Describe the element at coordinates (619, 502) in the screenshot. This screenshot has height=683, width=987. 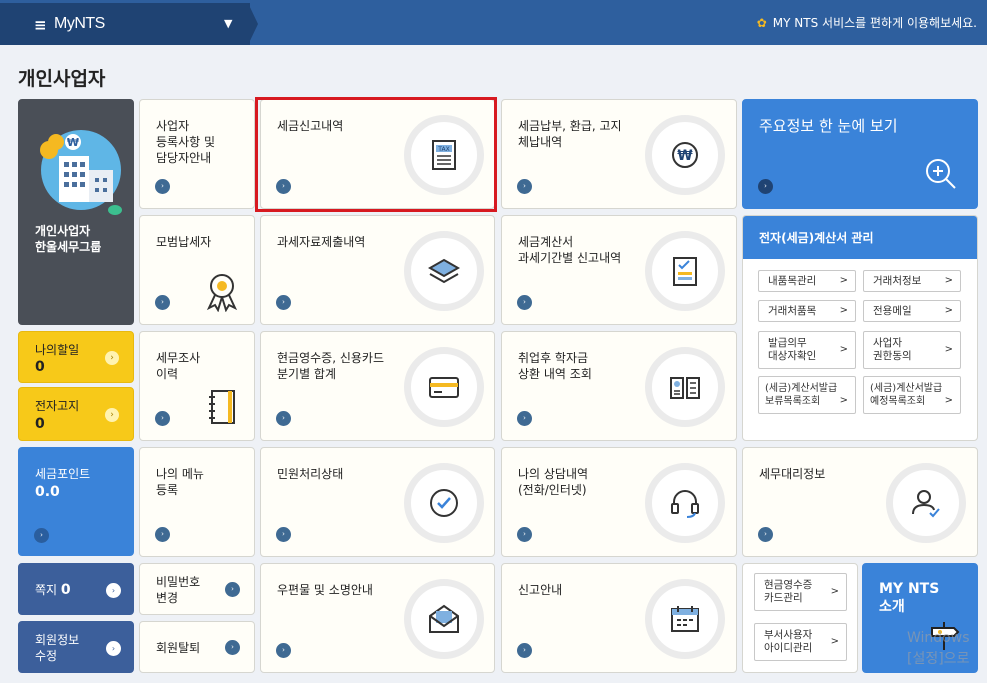
I see `my-consultation-tile: 나의 상담내역 (전화/인터넷) ›` at that location.